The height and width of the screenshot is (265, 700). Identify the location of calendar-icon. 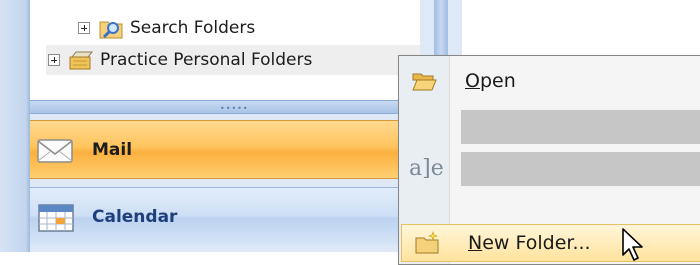
(56, 218).